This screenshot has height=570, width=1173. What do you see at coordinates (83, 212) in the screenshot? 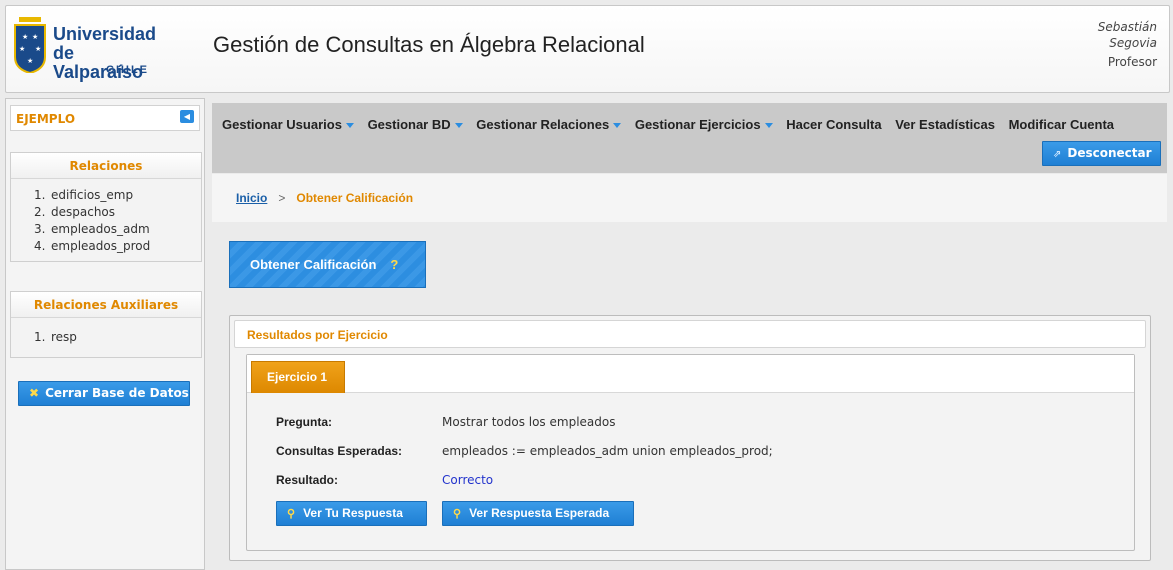
I see `relation-name: despachos` at bounding box center [83, 212].